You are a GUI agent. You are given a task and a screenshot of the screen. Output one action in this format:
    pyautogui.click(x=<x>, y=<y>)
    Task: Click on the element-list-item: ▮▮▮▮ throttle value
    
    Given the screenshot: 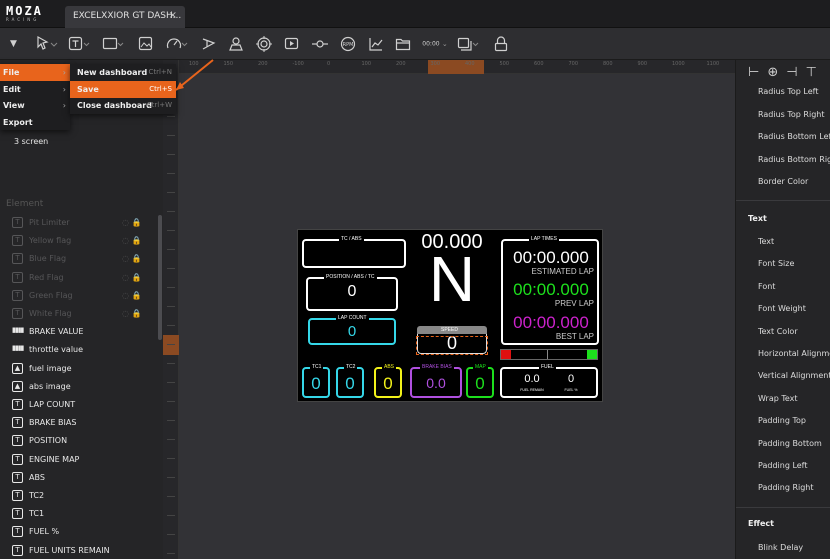 What is the action you would take?
    pyautogui.click(x=81, y=350)
    